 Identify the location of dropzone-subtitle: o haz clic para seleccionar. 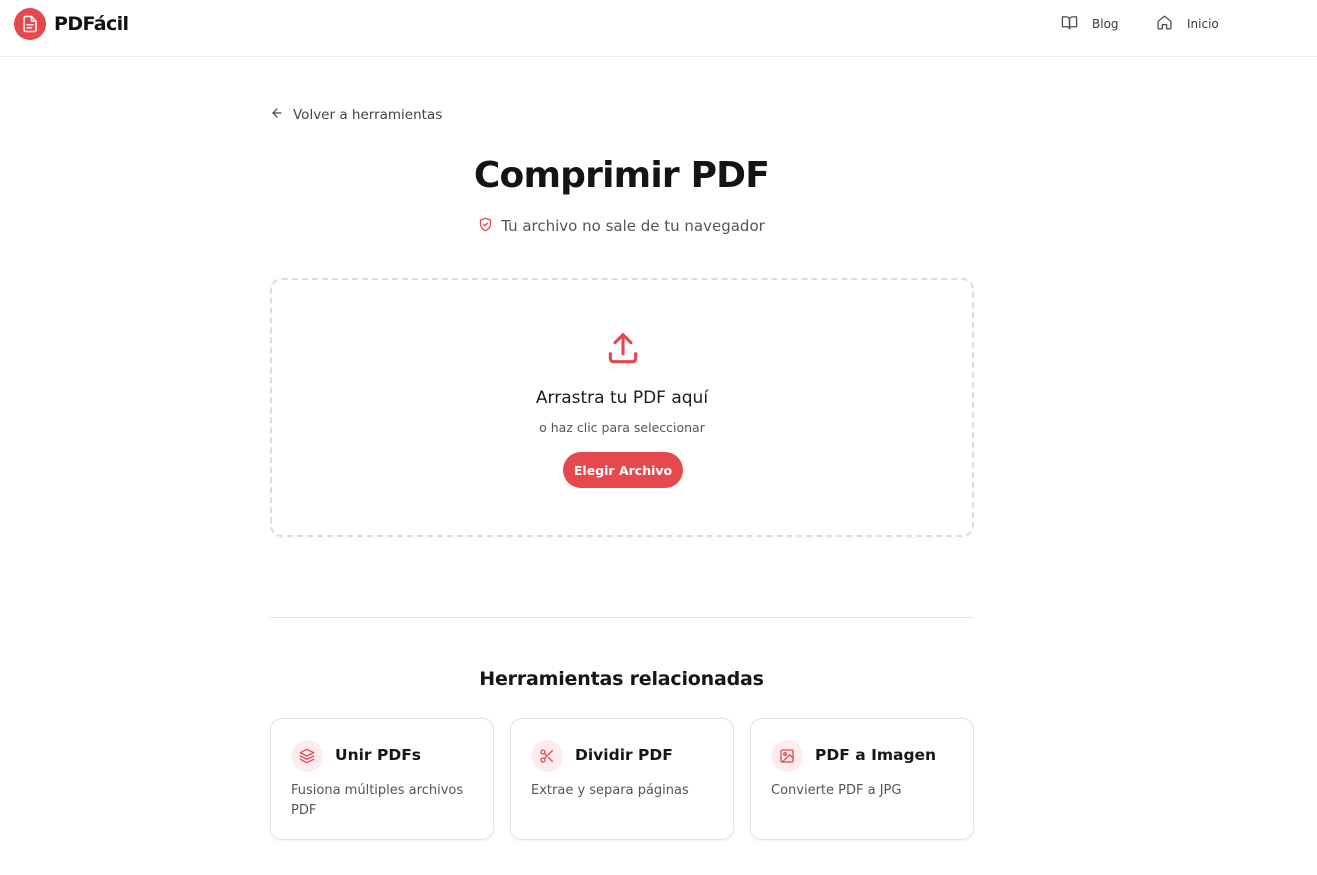
(622, 427).